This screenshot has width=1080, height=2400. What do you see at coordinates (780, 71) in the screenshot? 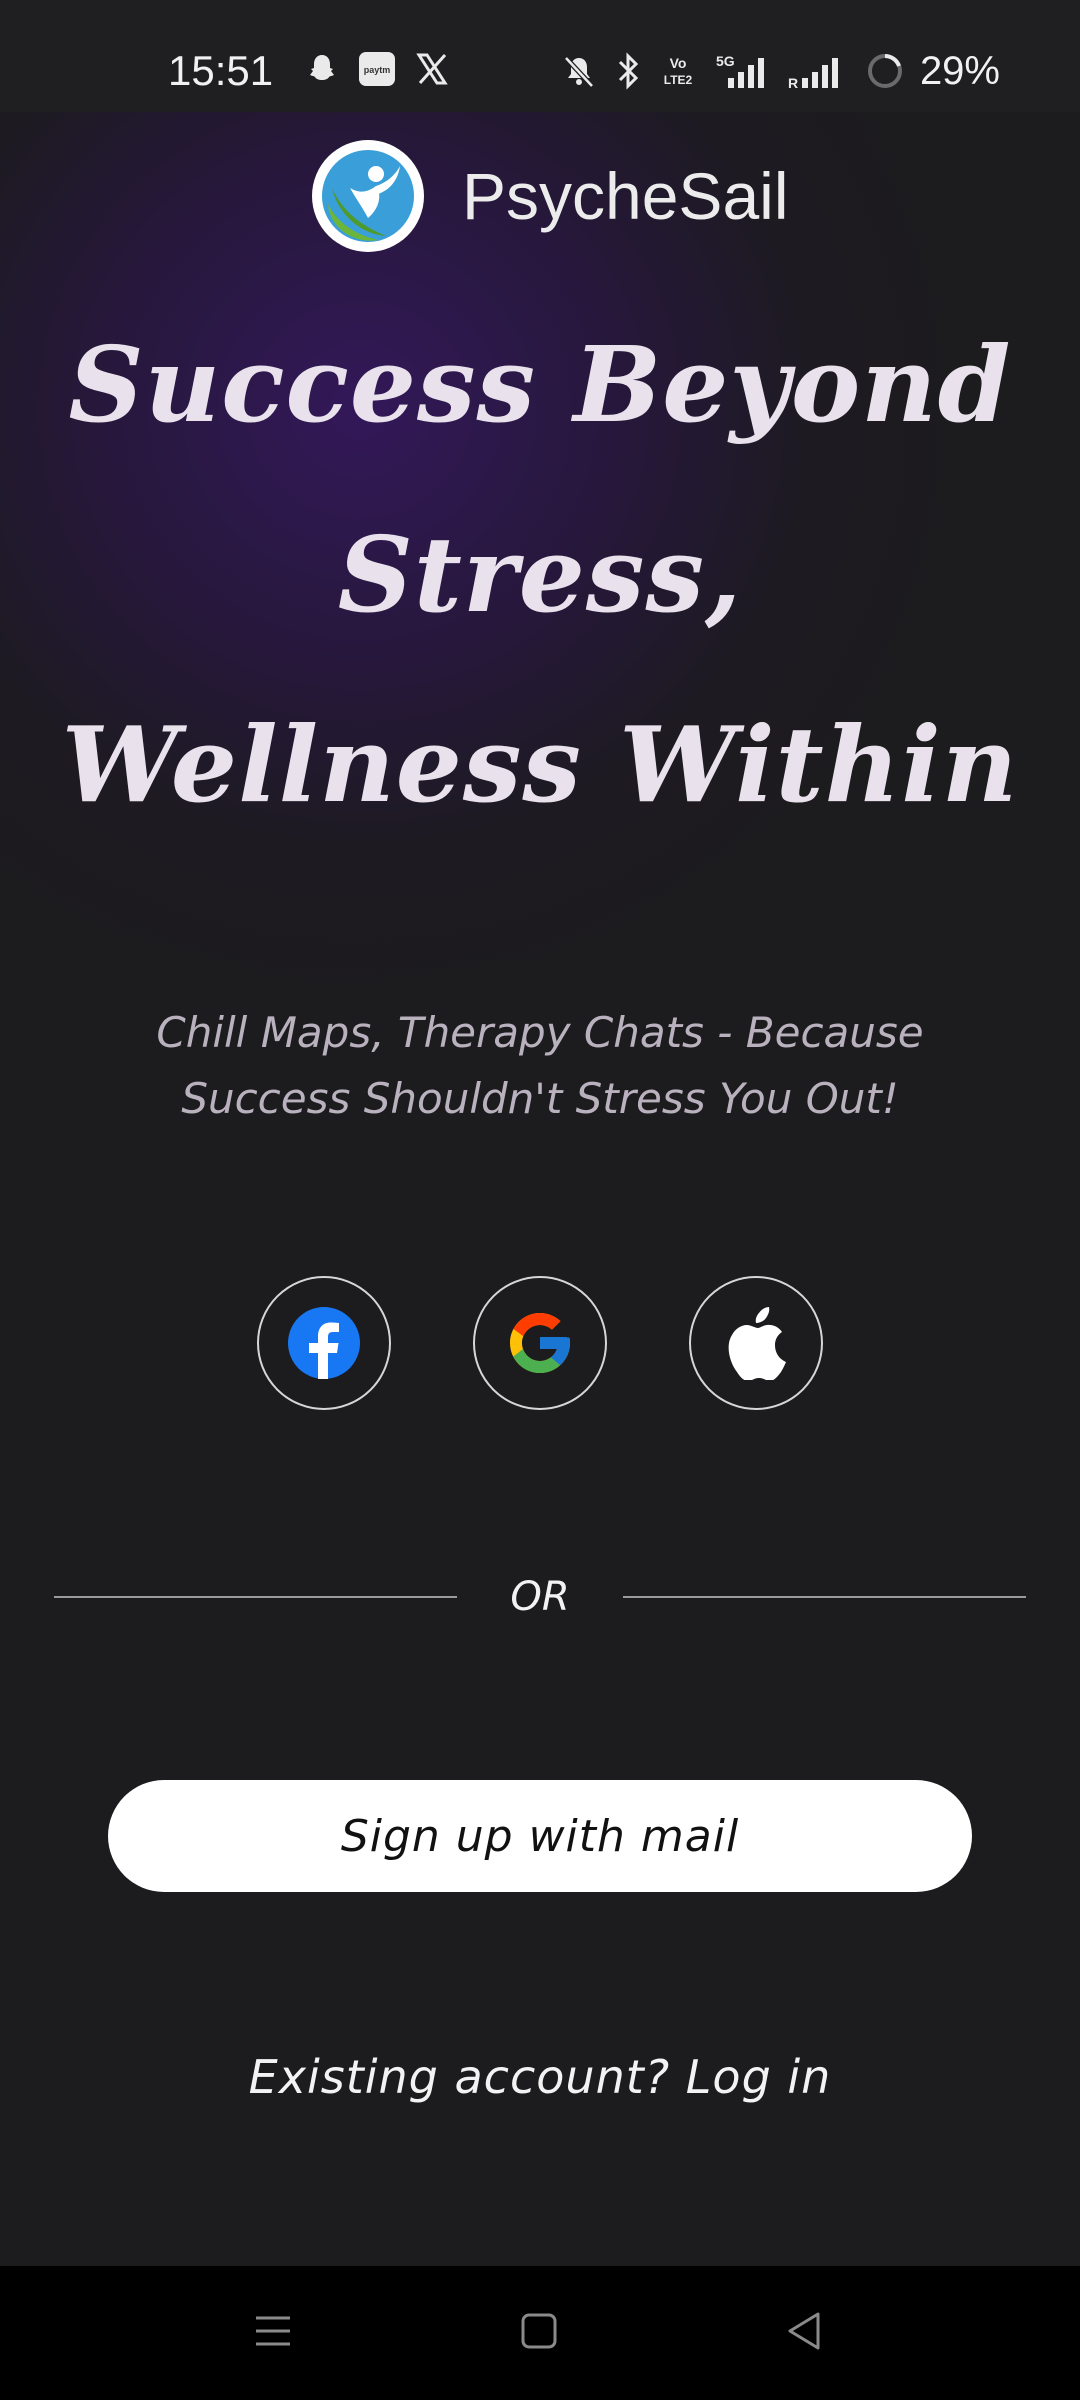
I see `status-right-icons: Vo LTE2 5G R 29%` at bounding box center [780, 71].